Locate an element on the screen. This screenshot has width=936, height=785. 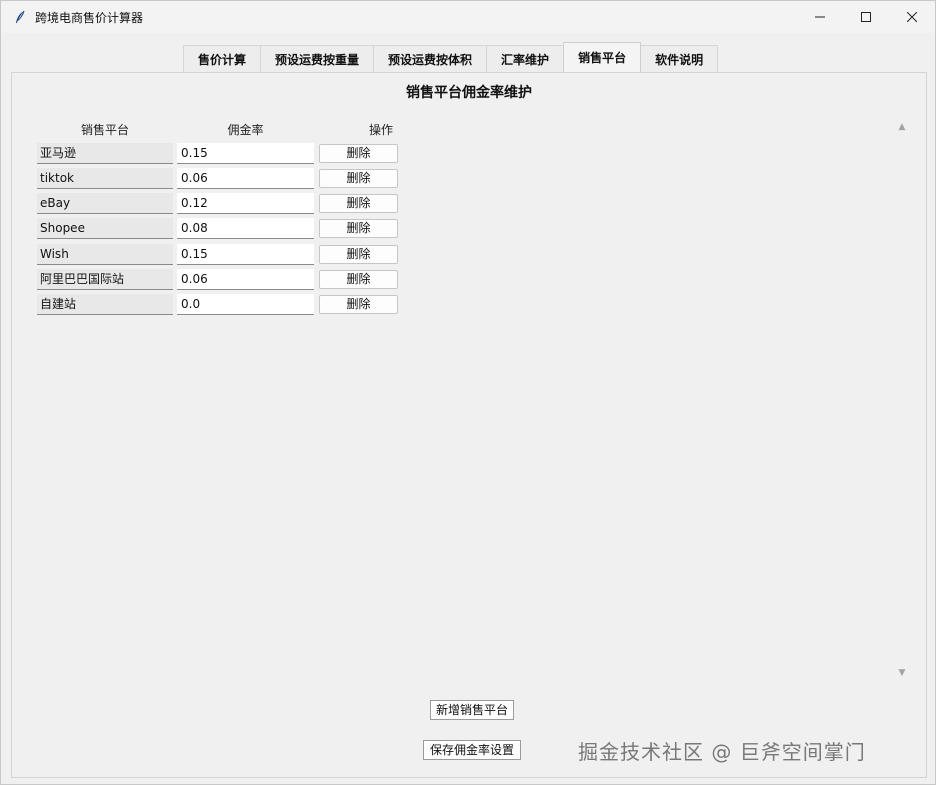
minimize-button is located at coordinates (820, 17).